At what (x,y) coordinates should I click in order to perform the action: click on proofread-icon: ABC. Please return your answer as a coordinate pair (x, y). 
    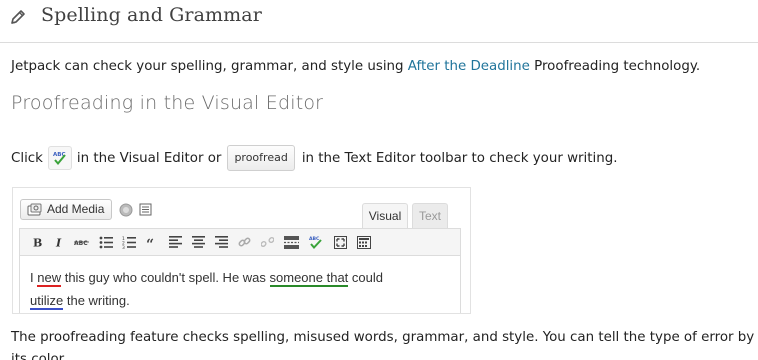
    Looking at the image, I should click on (316, 242).